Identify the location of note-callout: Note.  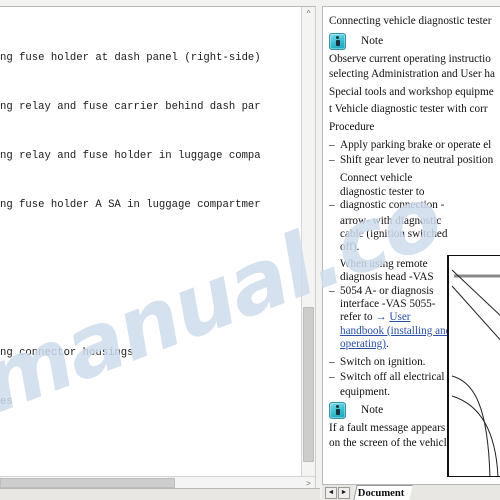
(414, 41).